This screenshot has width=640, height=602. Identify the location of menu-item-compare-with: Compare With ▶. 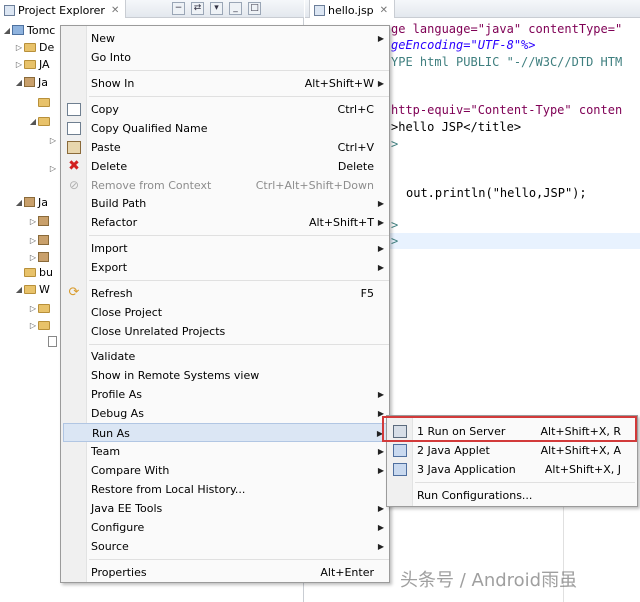
(226, 470).